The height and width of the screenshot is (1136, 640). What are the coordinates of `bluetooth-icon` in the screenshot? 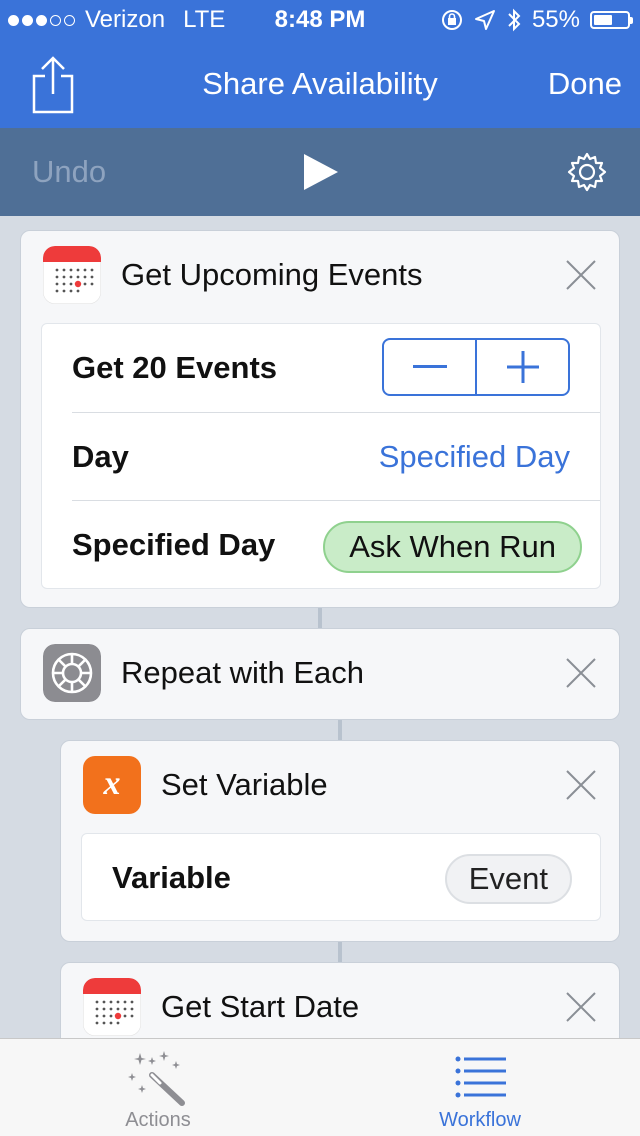 It's located at (514, 20).